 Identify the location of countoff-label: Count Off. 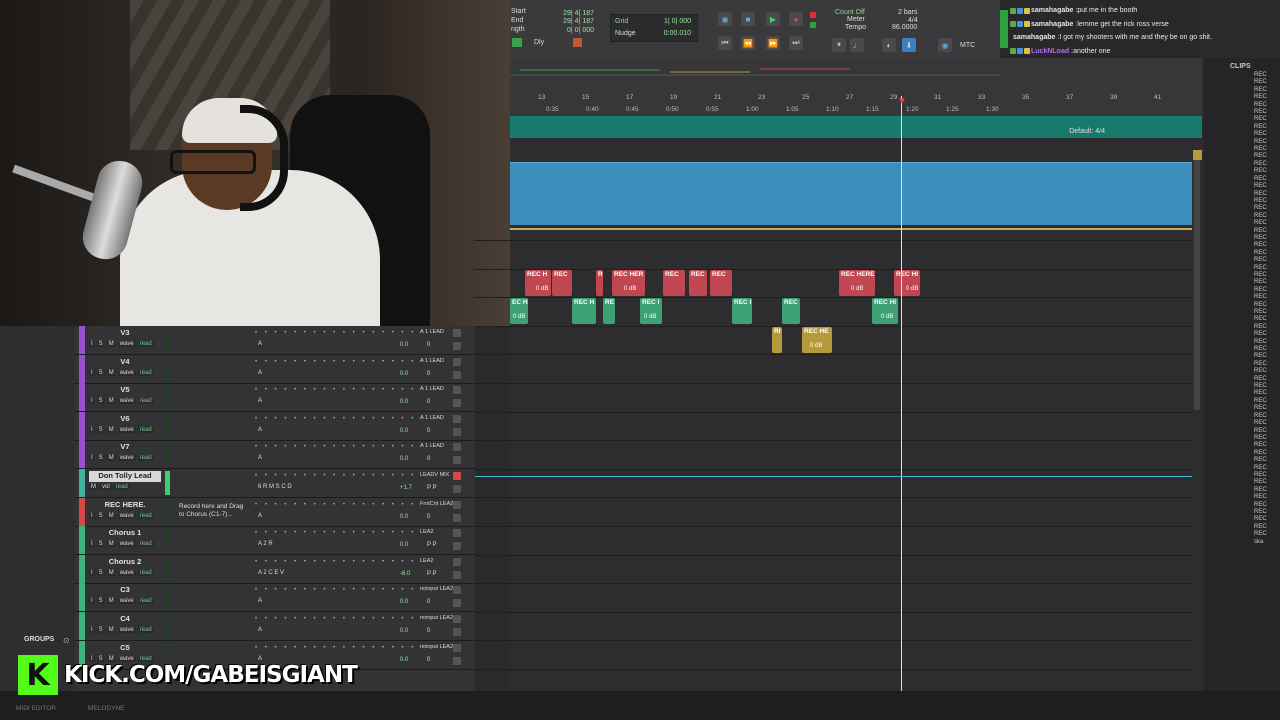
(850, 12).